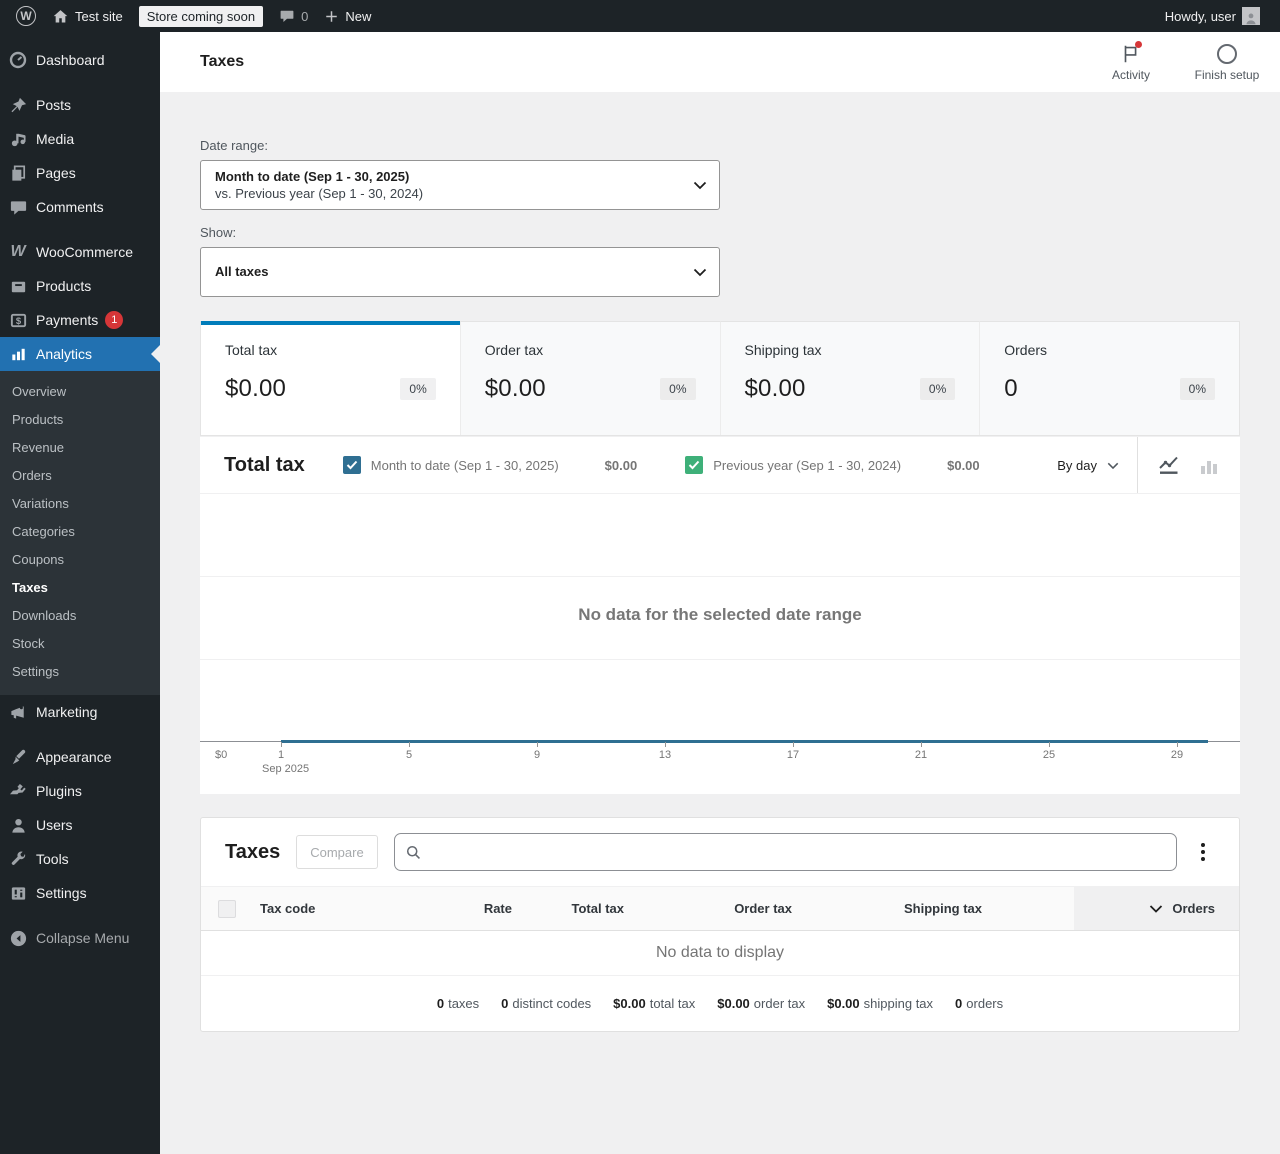 The height and width of the screenshot is (1154, 1280). I want to click on activity-unread-dot, so click(1138, 44).